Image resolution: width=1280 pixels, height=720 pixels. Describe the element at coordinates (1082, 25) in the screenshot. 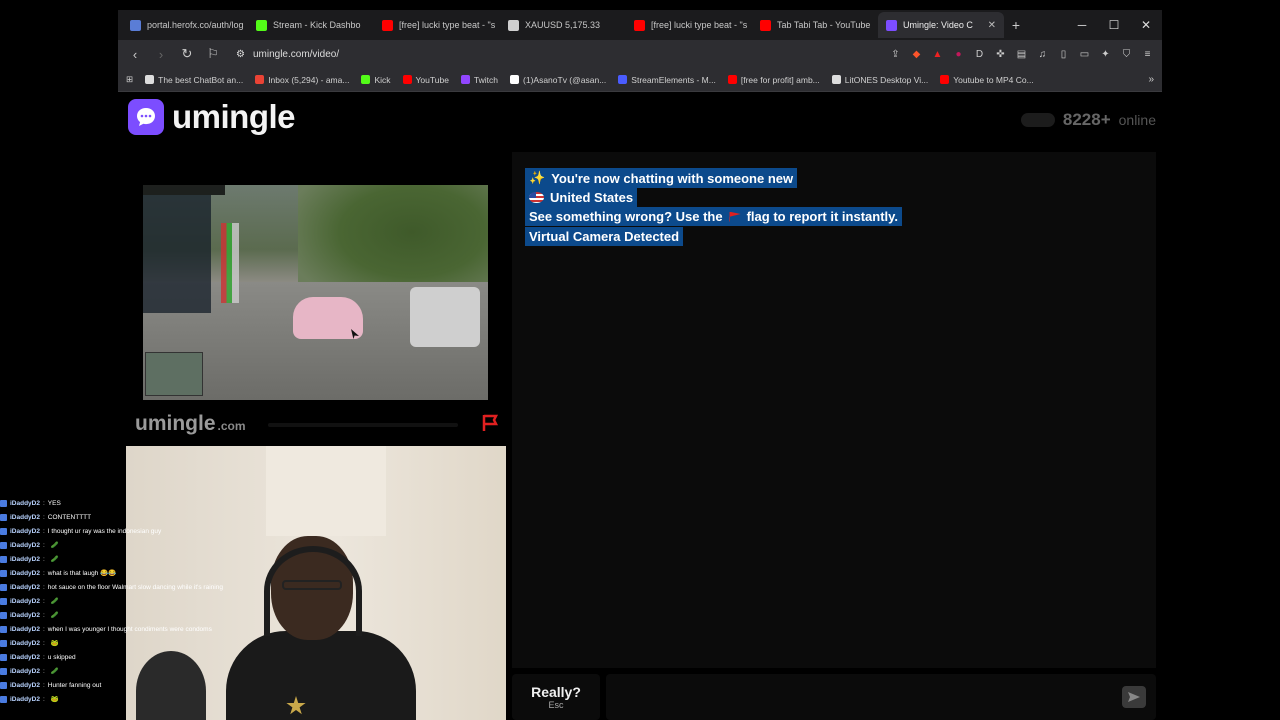

I see `minimize-icon: ─` at that location.